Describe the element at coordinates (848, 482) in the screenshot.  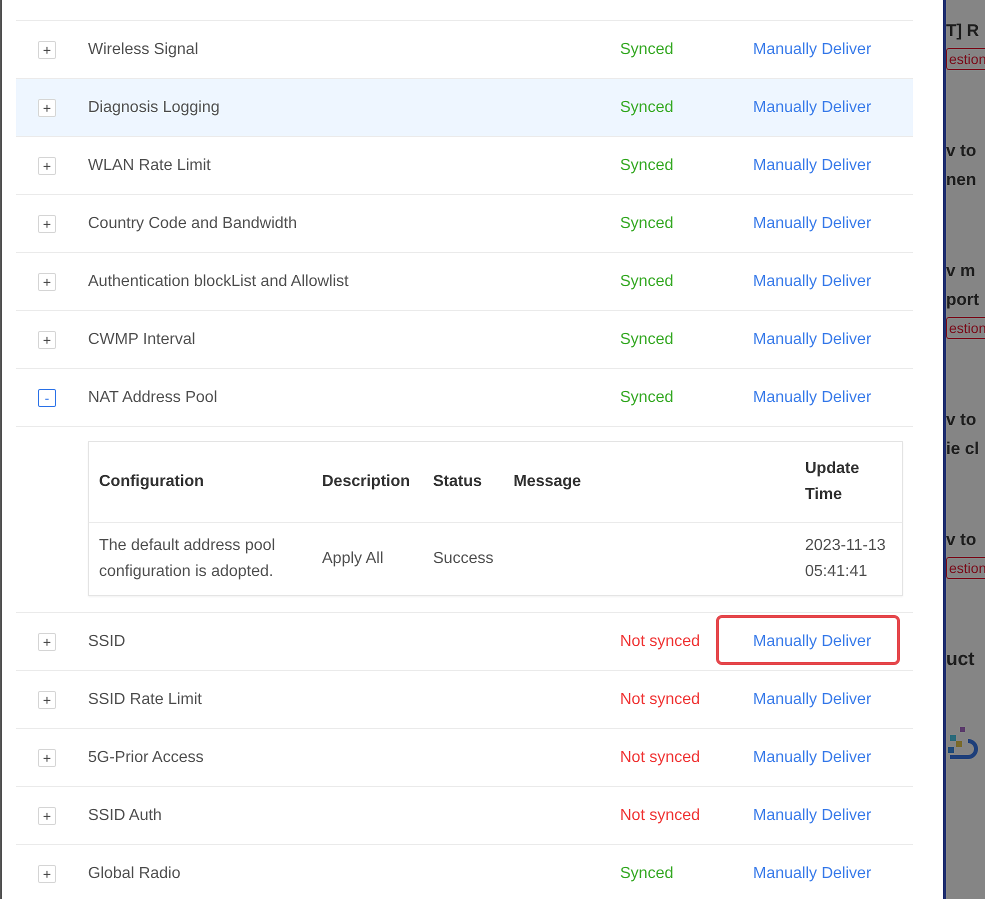
I see `column-header: Update Time` at that location.